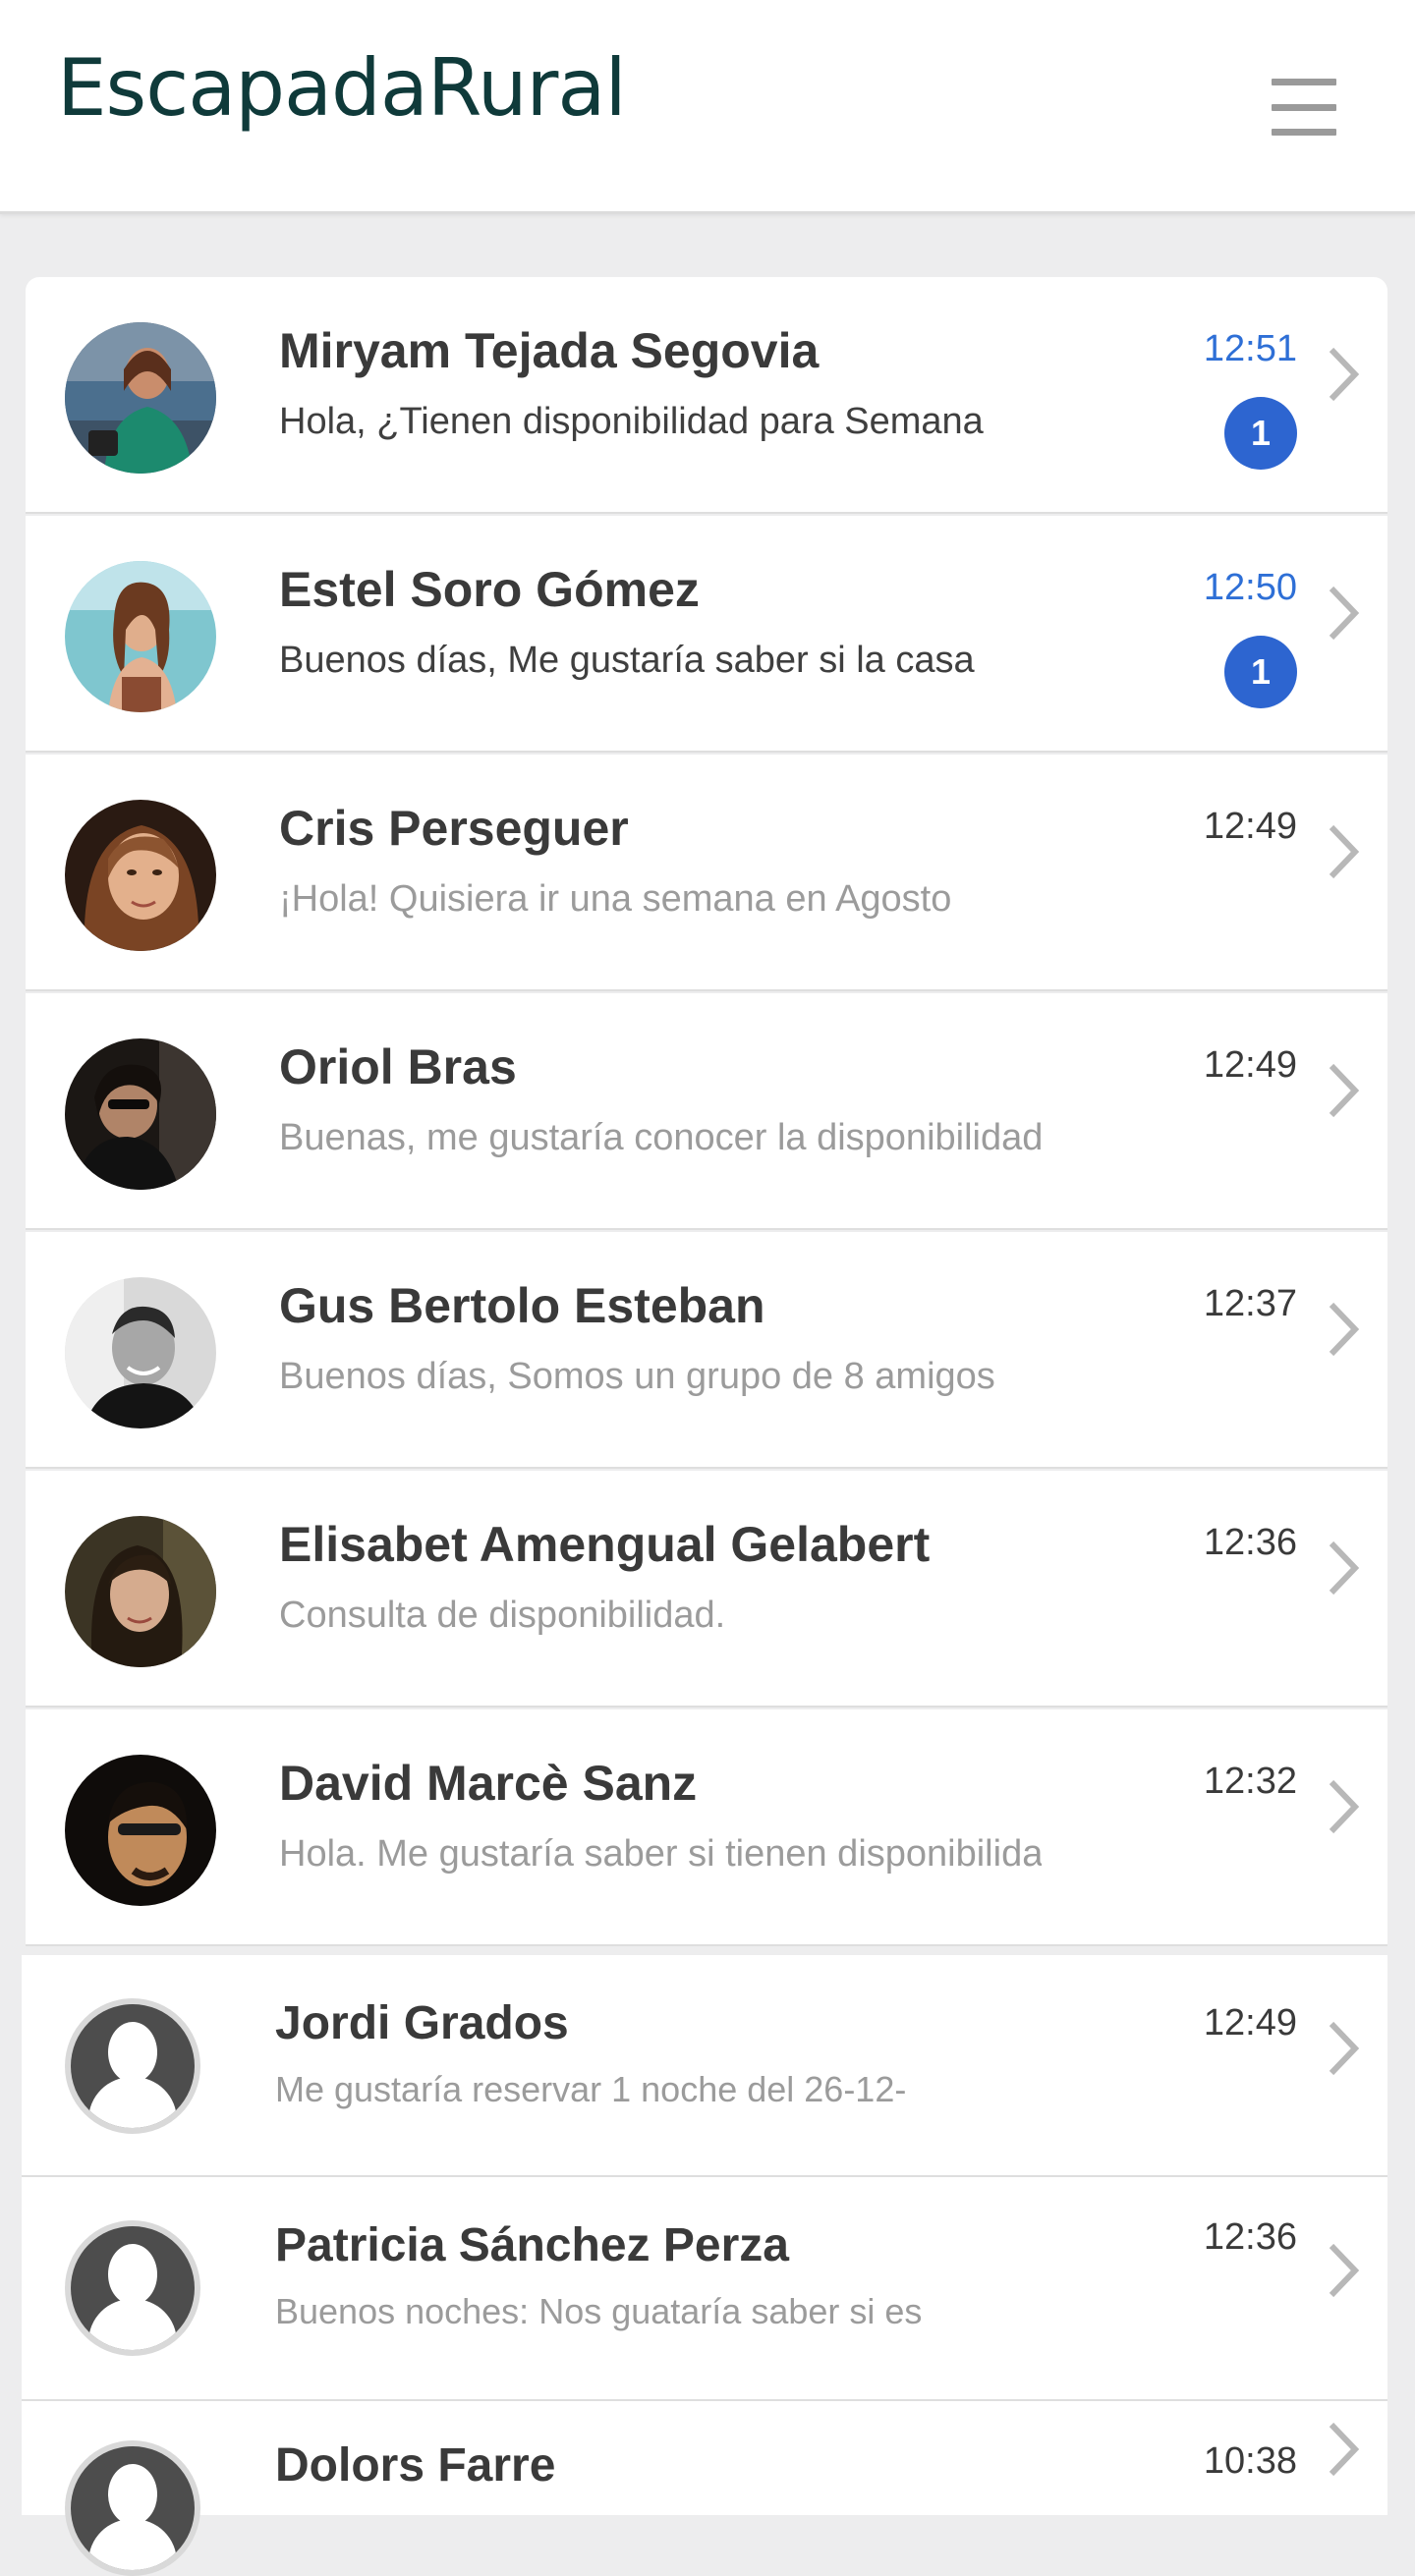 Image resolution: width=1415 pixels, height=2576 pixels. I want to click on contact-name: Gus Bertolo Esteban, so click(522, 1305).